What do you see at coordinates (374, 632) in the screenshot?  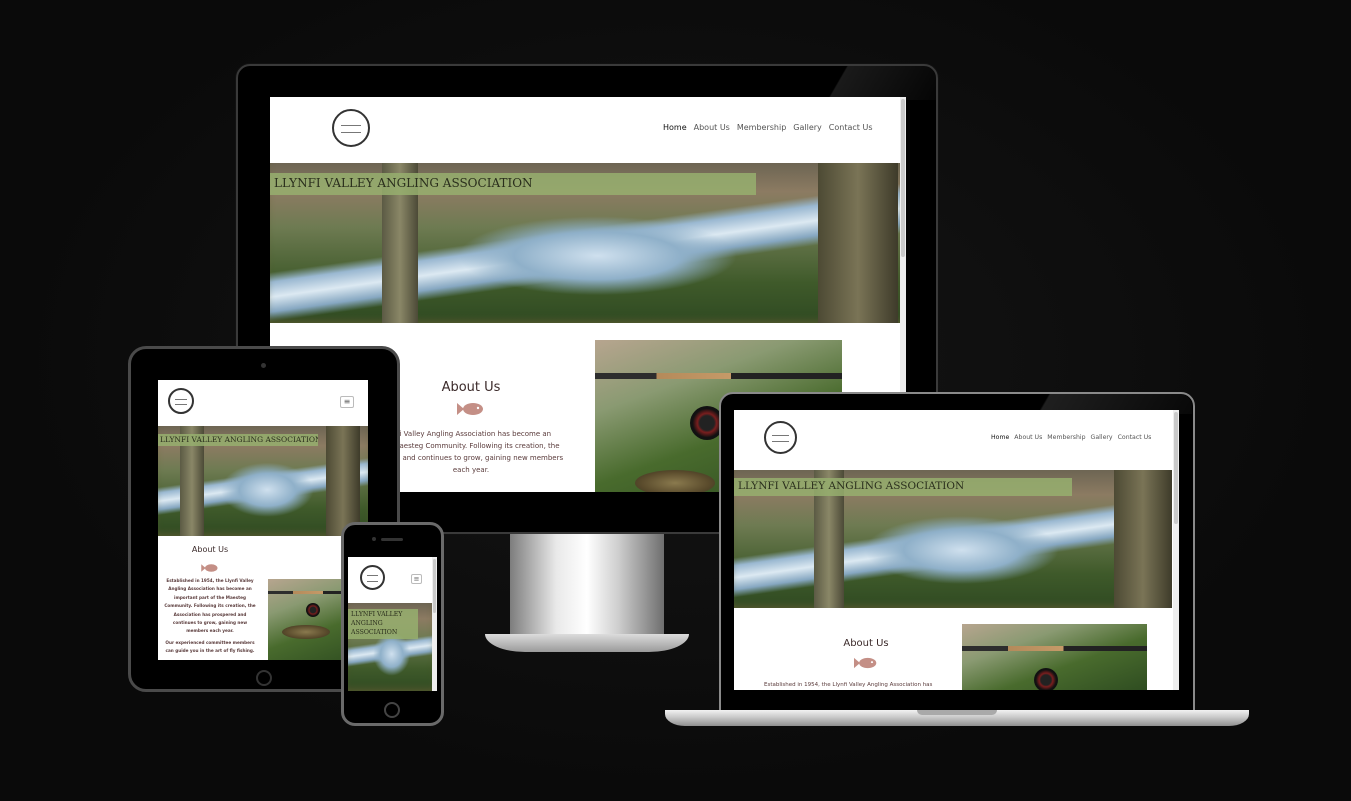 I see `hero-title-line: ASSOCIATION` at bounding box center [374, 632].